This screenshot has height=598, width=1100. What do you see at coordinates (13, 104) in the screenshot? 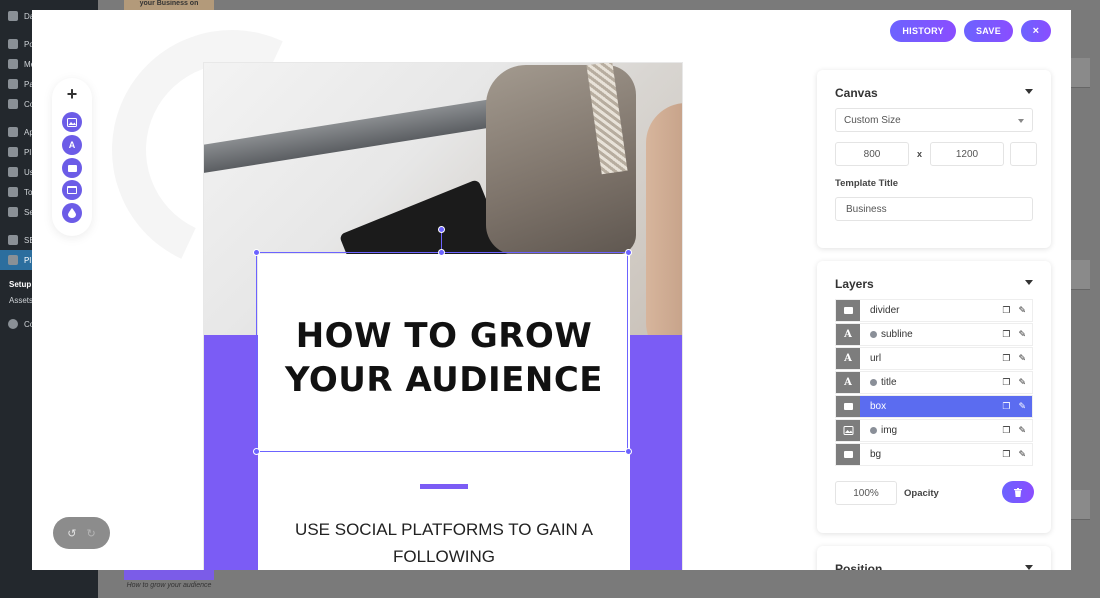
I see `comment-icon` at bounding box center [13, 104].